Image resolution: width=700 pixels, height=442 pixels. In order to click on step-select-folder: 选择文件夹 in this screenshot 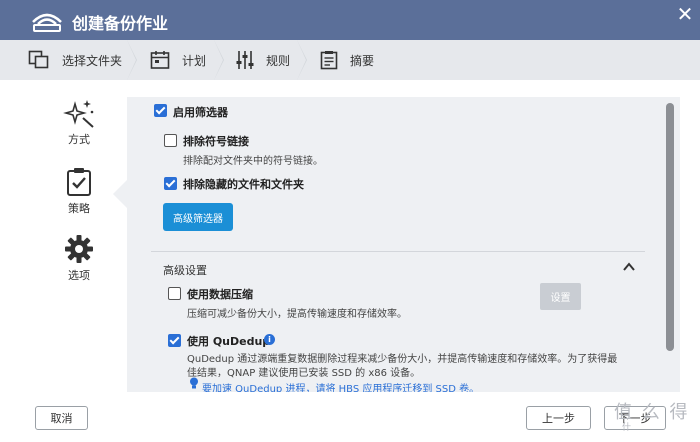, I will do `click(75, 60)`.